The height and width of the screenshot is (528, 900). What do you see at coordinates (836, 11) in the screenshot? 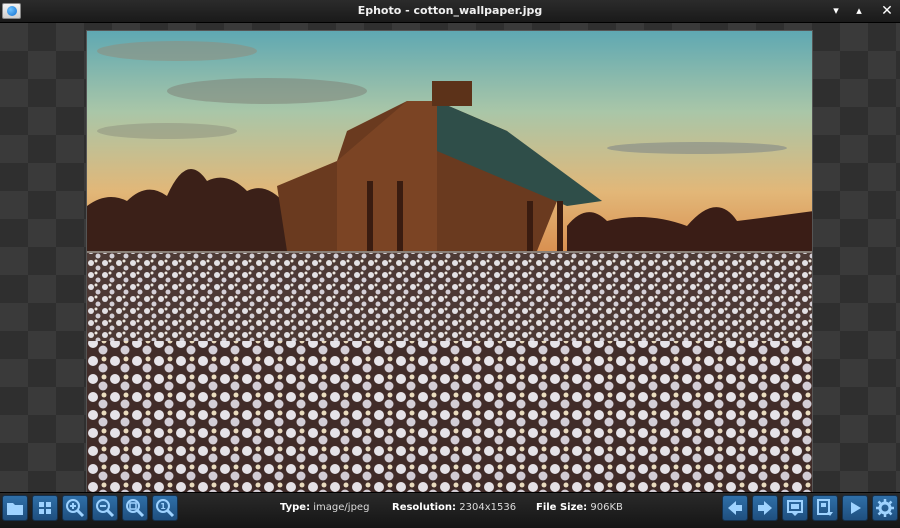
I see `chevron-down-icon: ▾` at bounding box center [836, 11].